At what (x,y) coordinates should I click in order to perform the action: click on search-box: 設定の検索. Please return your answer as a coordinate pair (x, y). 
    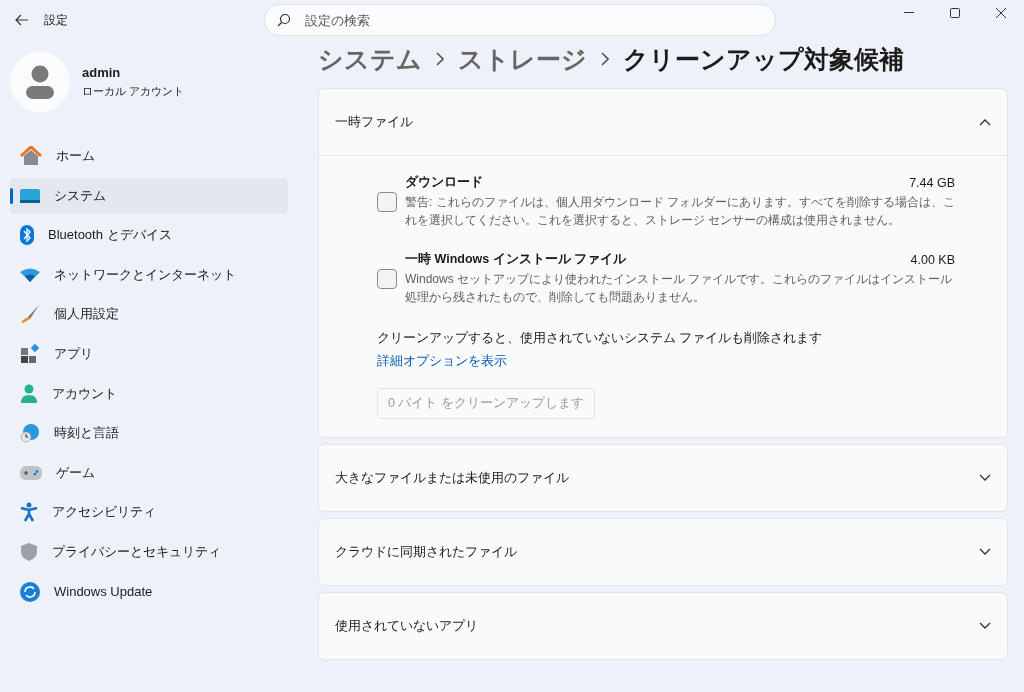
    Looking at the image, I should click on (520, 20).